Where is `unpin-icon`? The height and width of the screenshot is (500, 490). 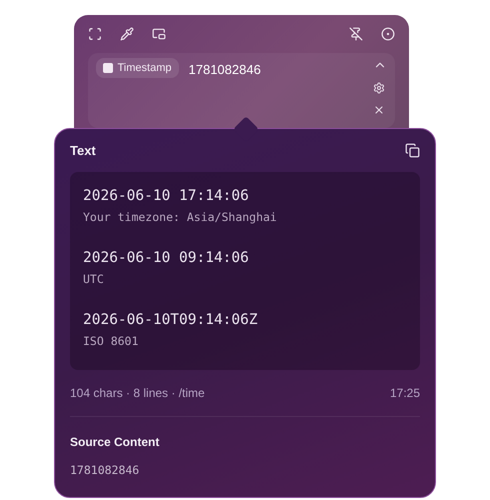 unpin-icon is located at coordinates (355, 34).